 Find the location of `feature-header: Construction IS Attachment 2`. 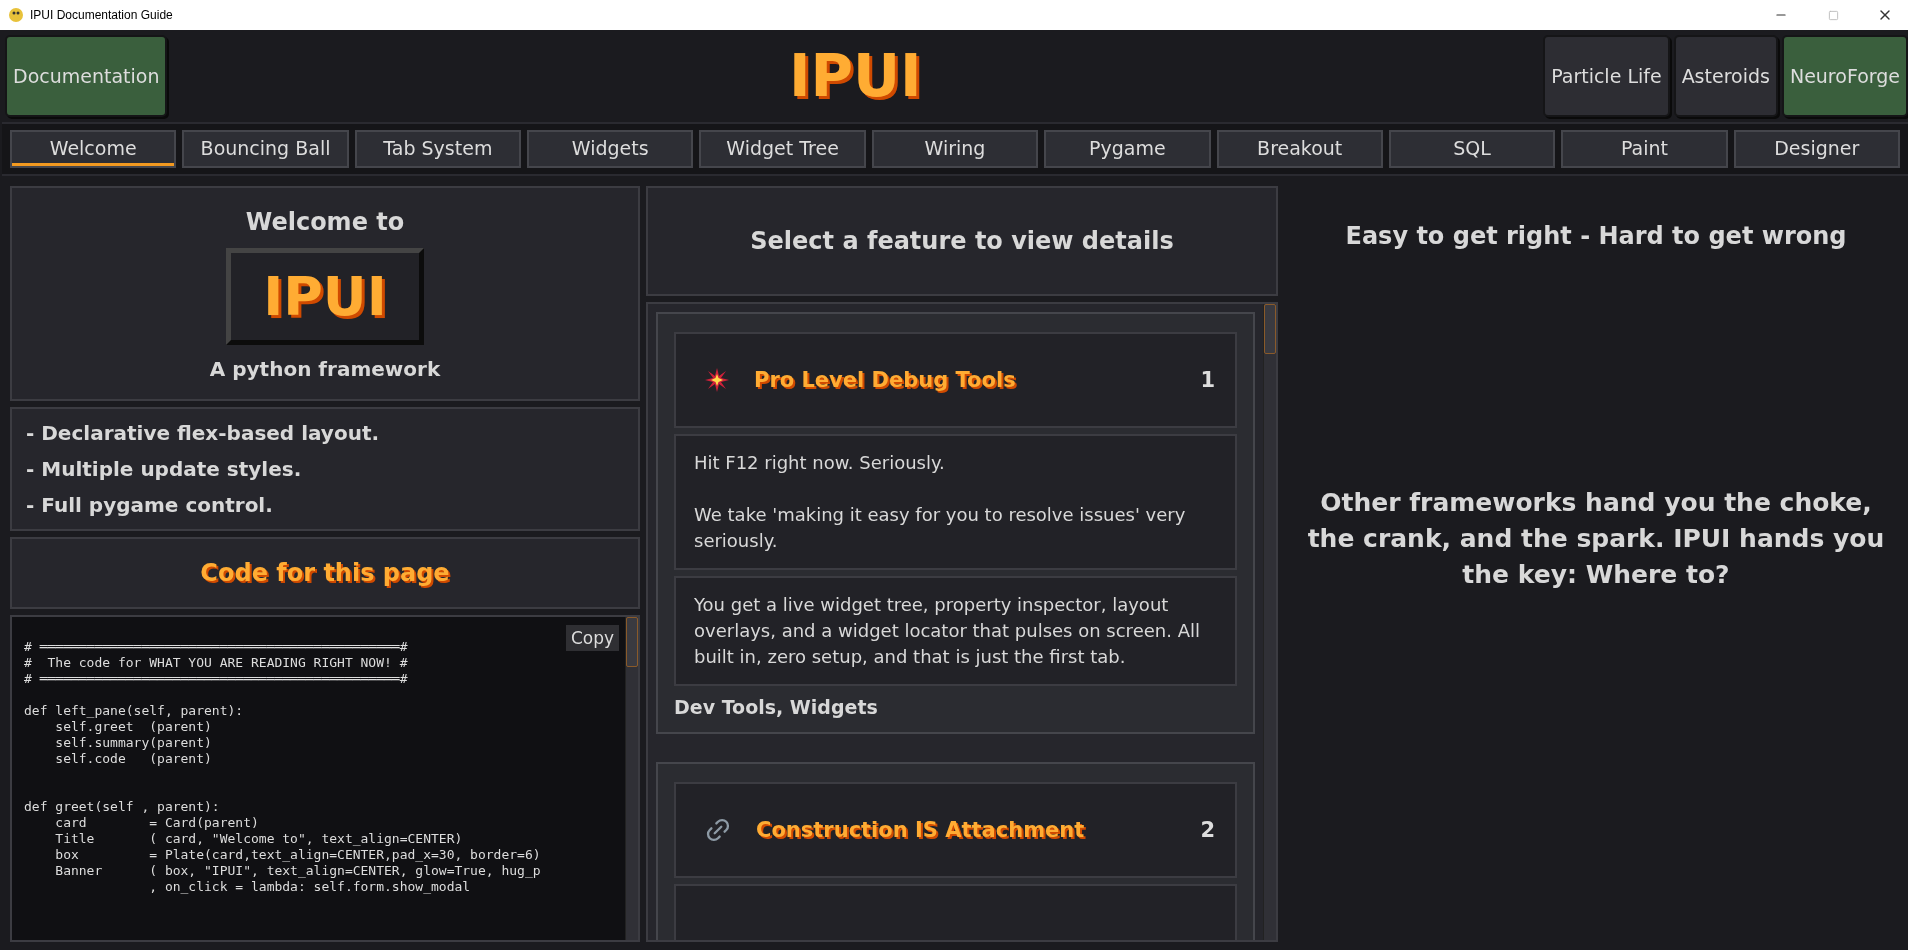

feature-header: Construction IS Attachment 2 is located at coordinates (955, 830).